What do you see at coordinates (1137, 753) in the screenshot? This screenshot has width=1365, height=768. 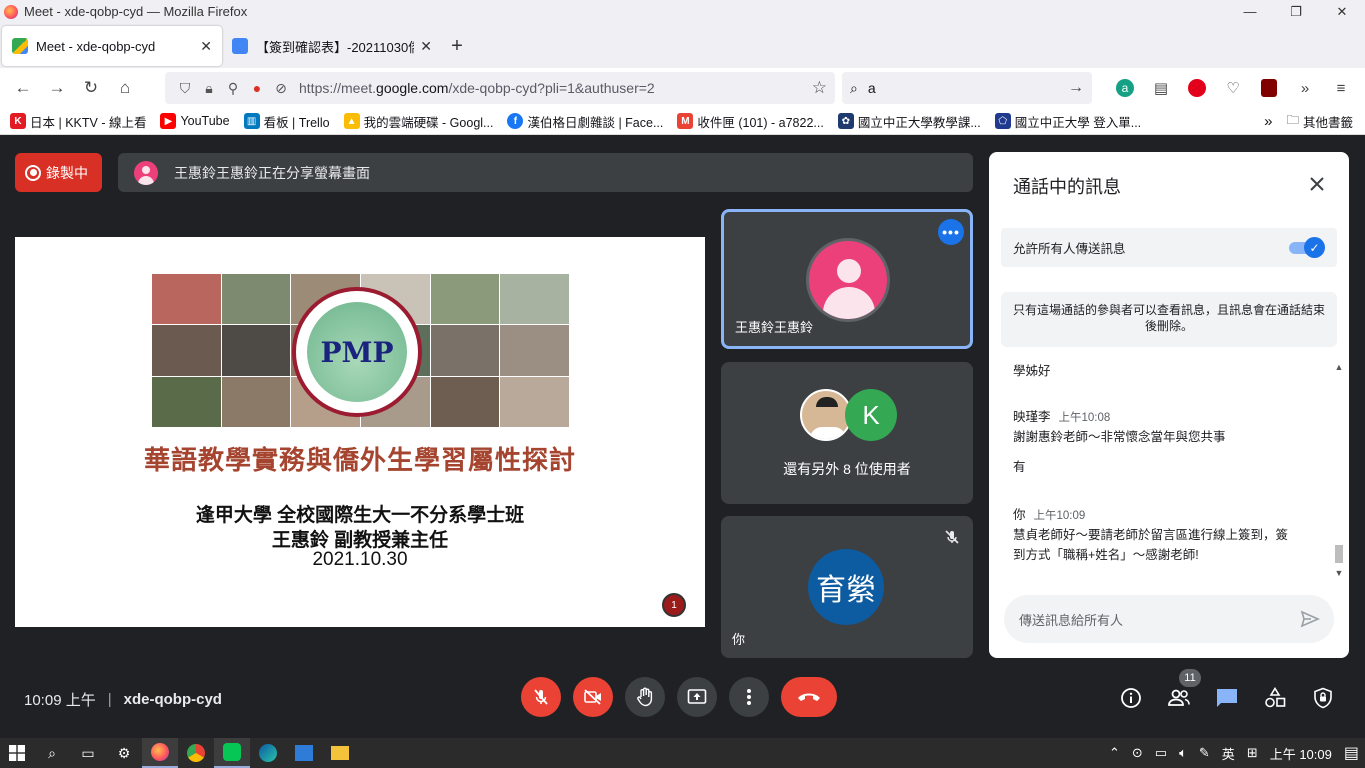 I see `camera-tray-icon: ⊙` at bounding box center [1137, 753].